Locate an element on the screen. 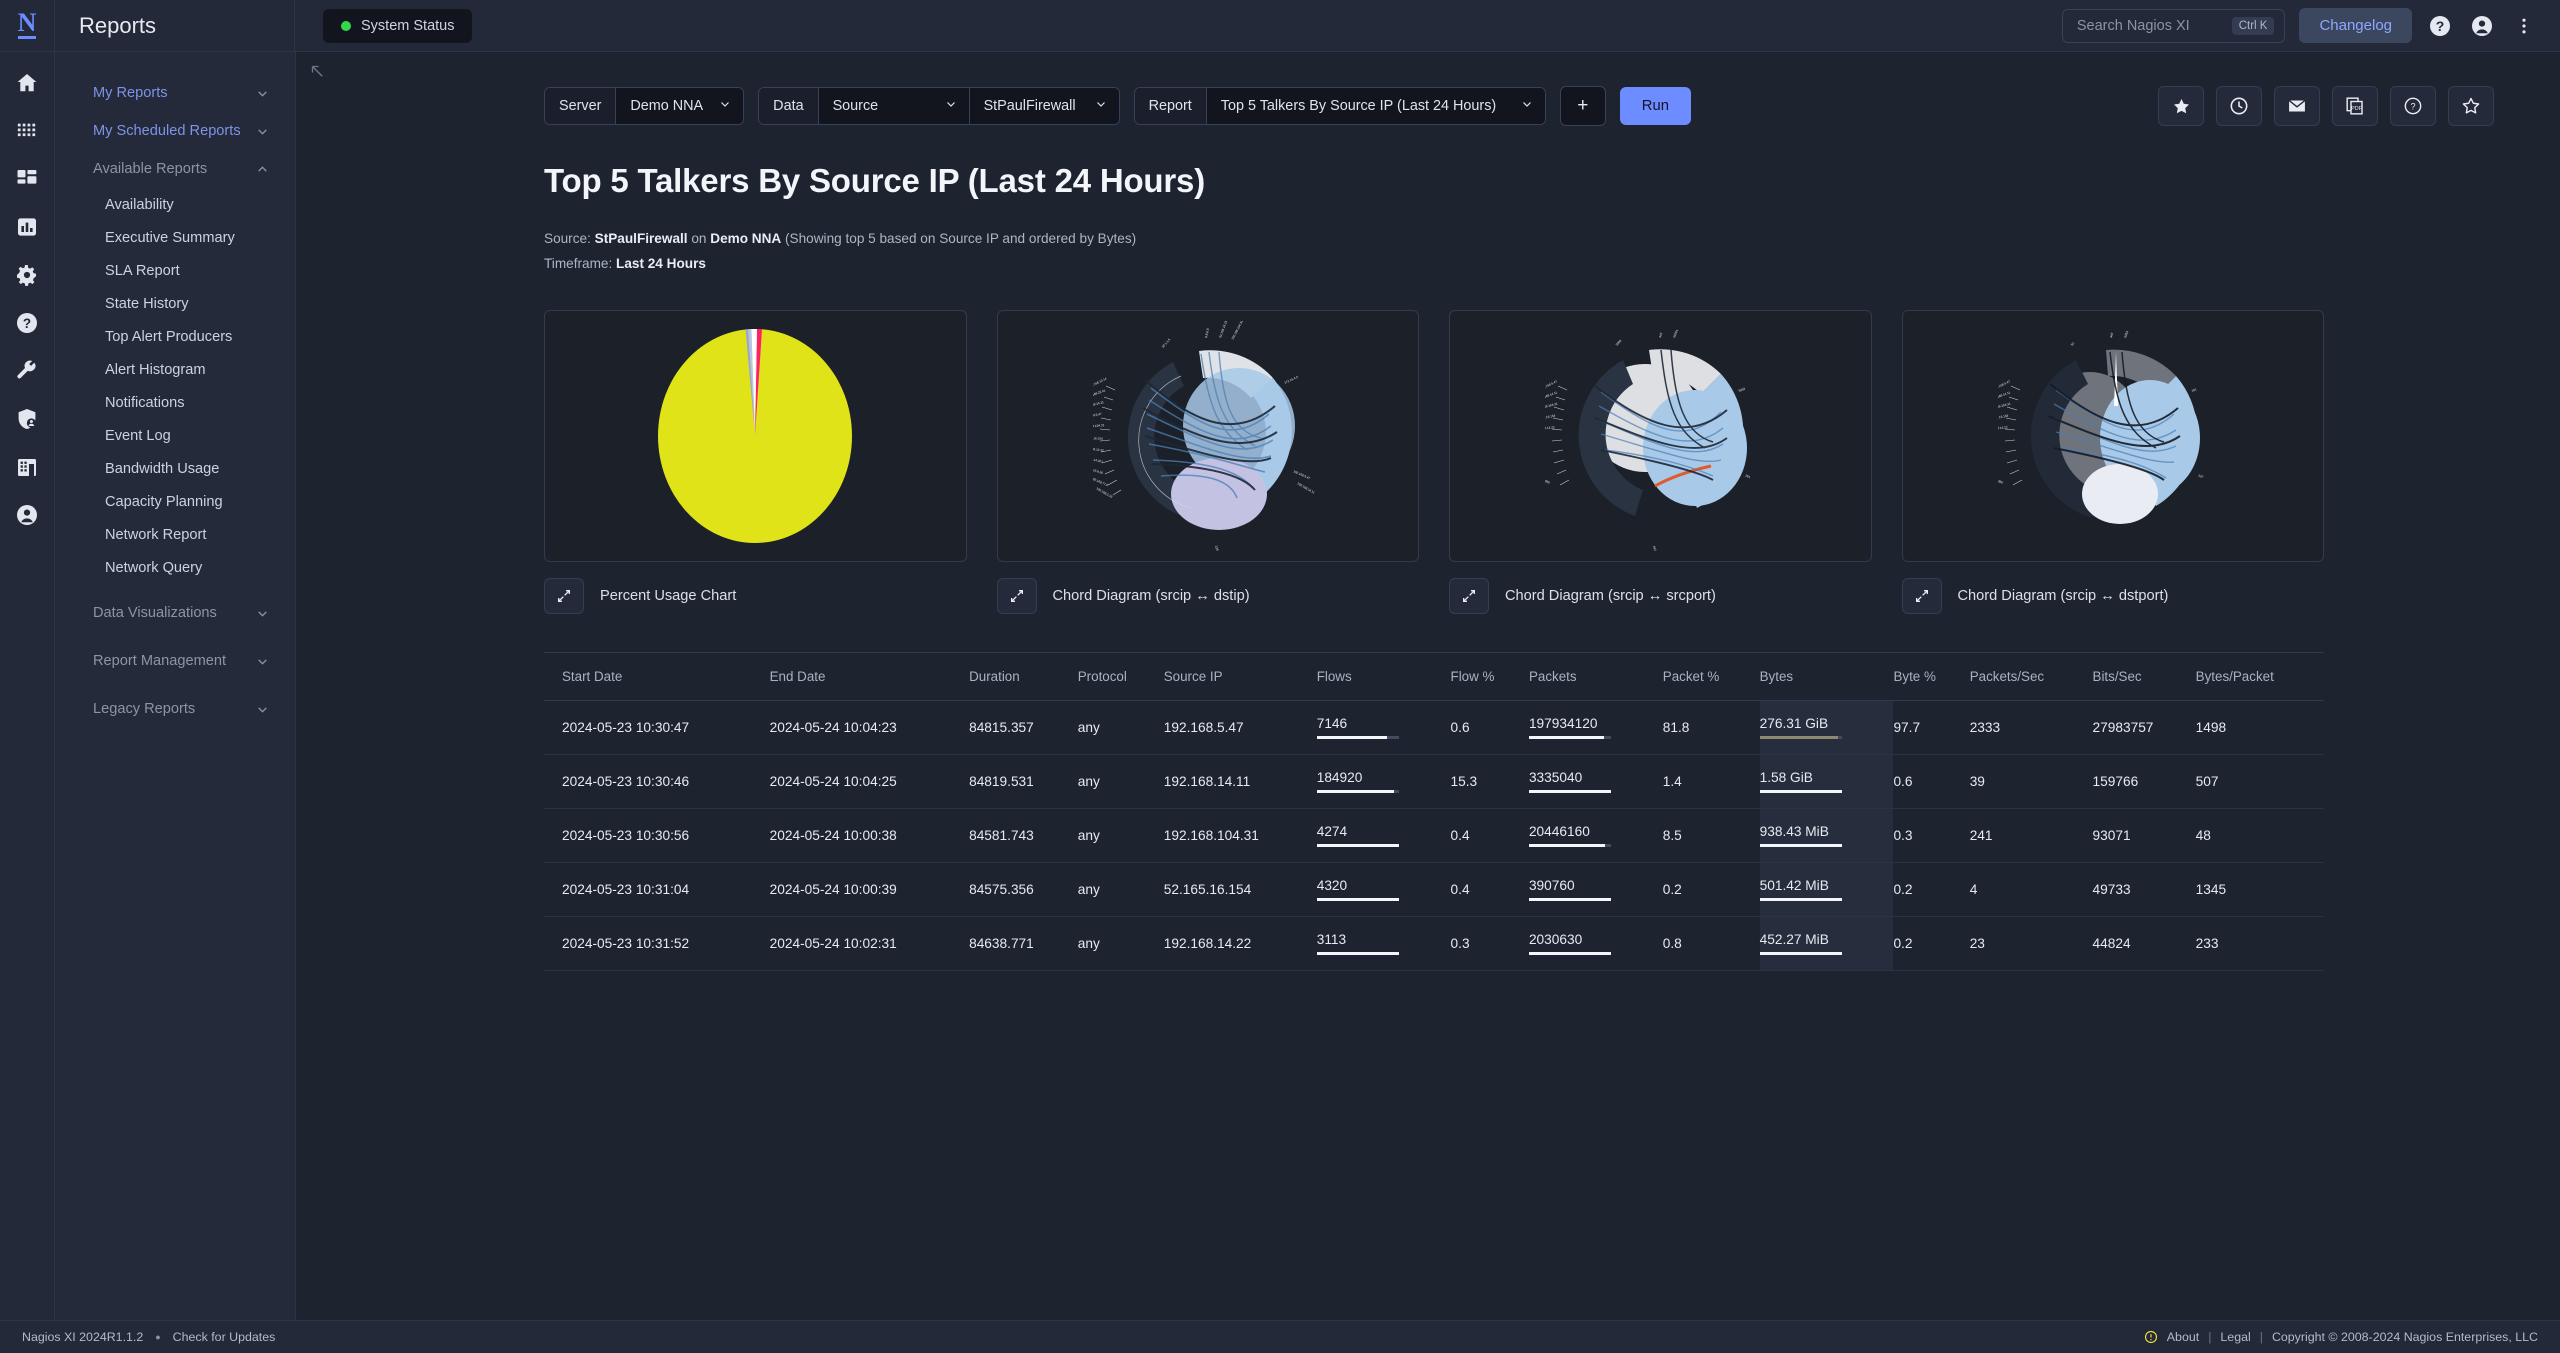 The width and height of the screenshot is (2560, 1353). col-bits-sec: Bits/Sec is located at coordinates (2144, 677).